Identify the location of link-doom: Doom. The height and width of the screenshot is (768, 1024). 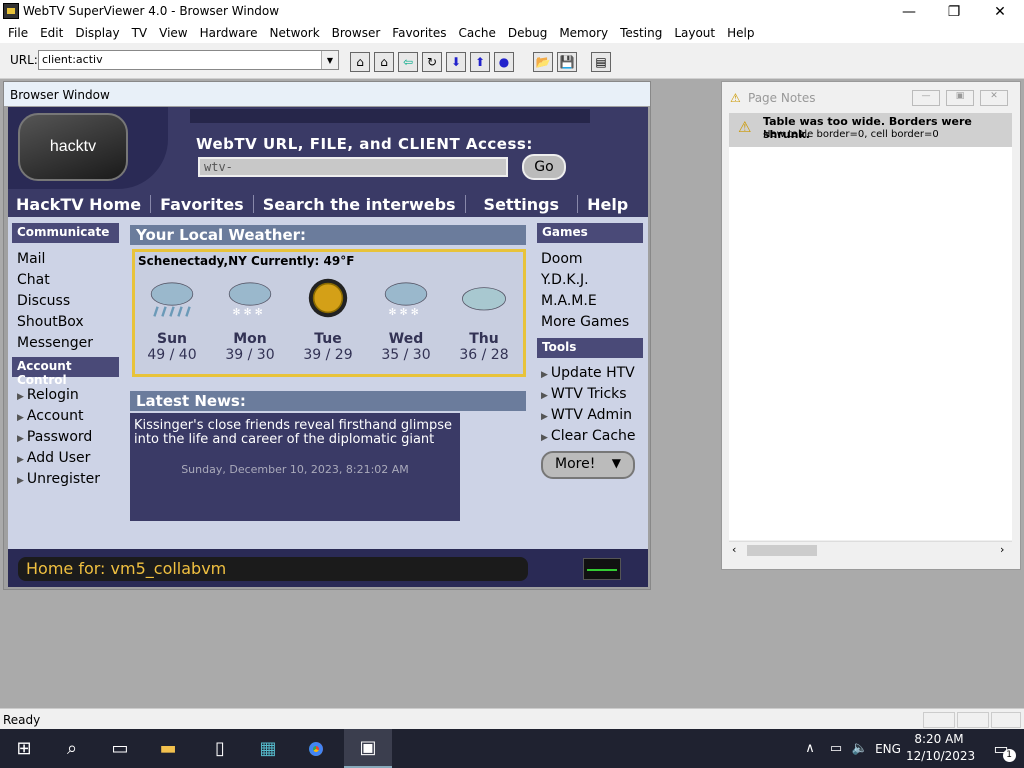
(562, 259).